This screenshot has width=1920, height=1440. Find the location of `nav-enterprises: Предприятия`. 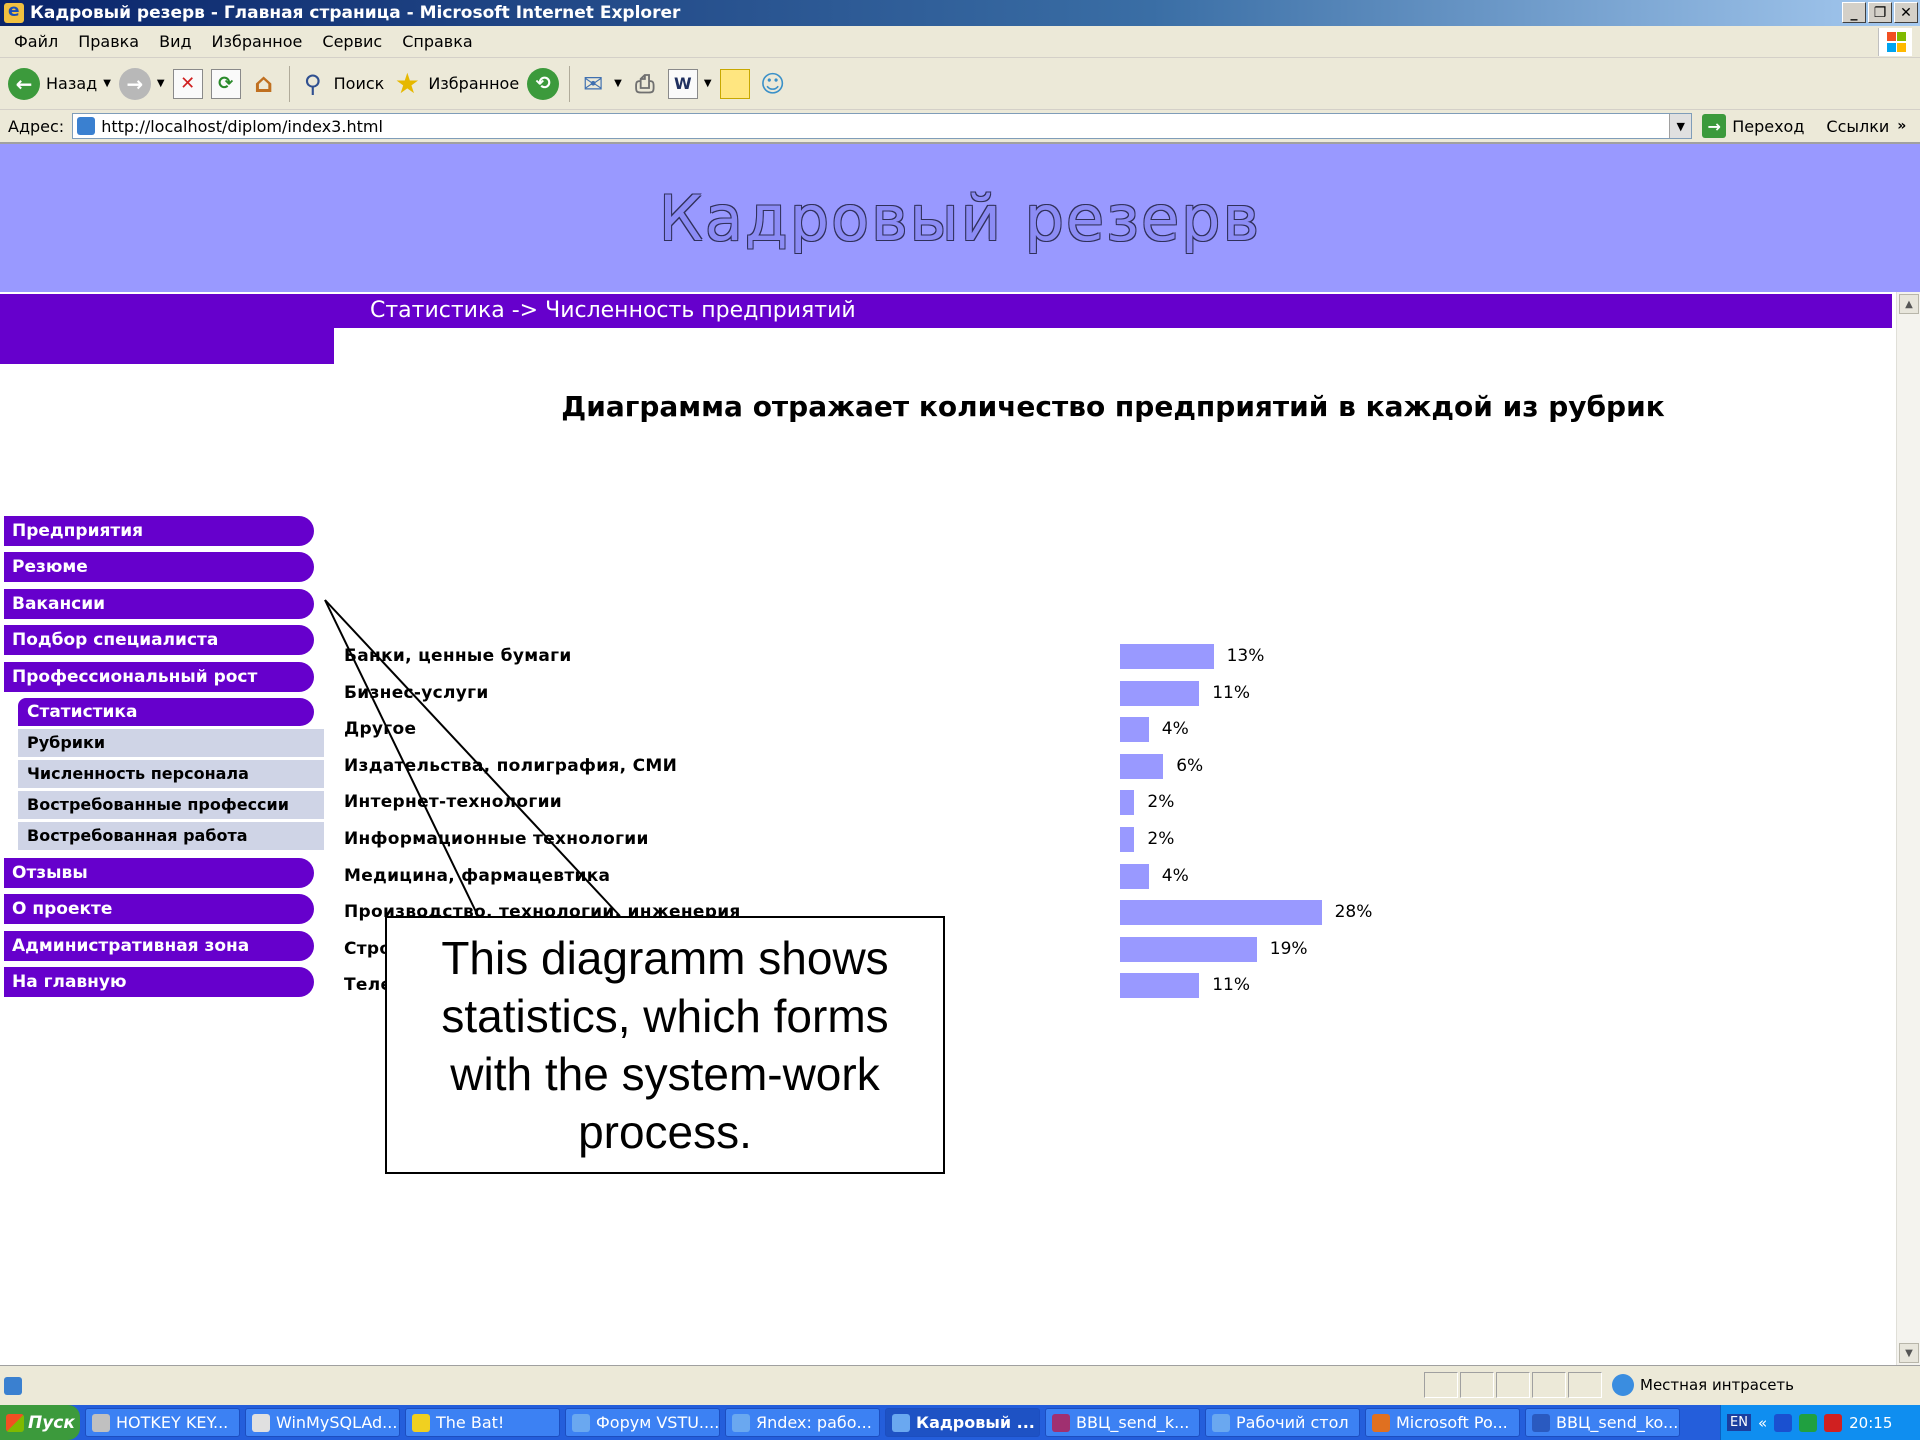

nav-enterprises: Предприятия is located at coordinates (159, 531).